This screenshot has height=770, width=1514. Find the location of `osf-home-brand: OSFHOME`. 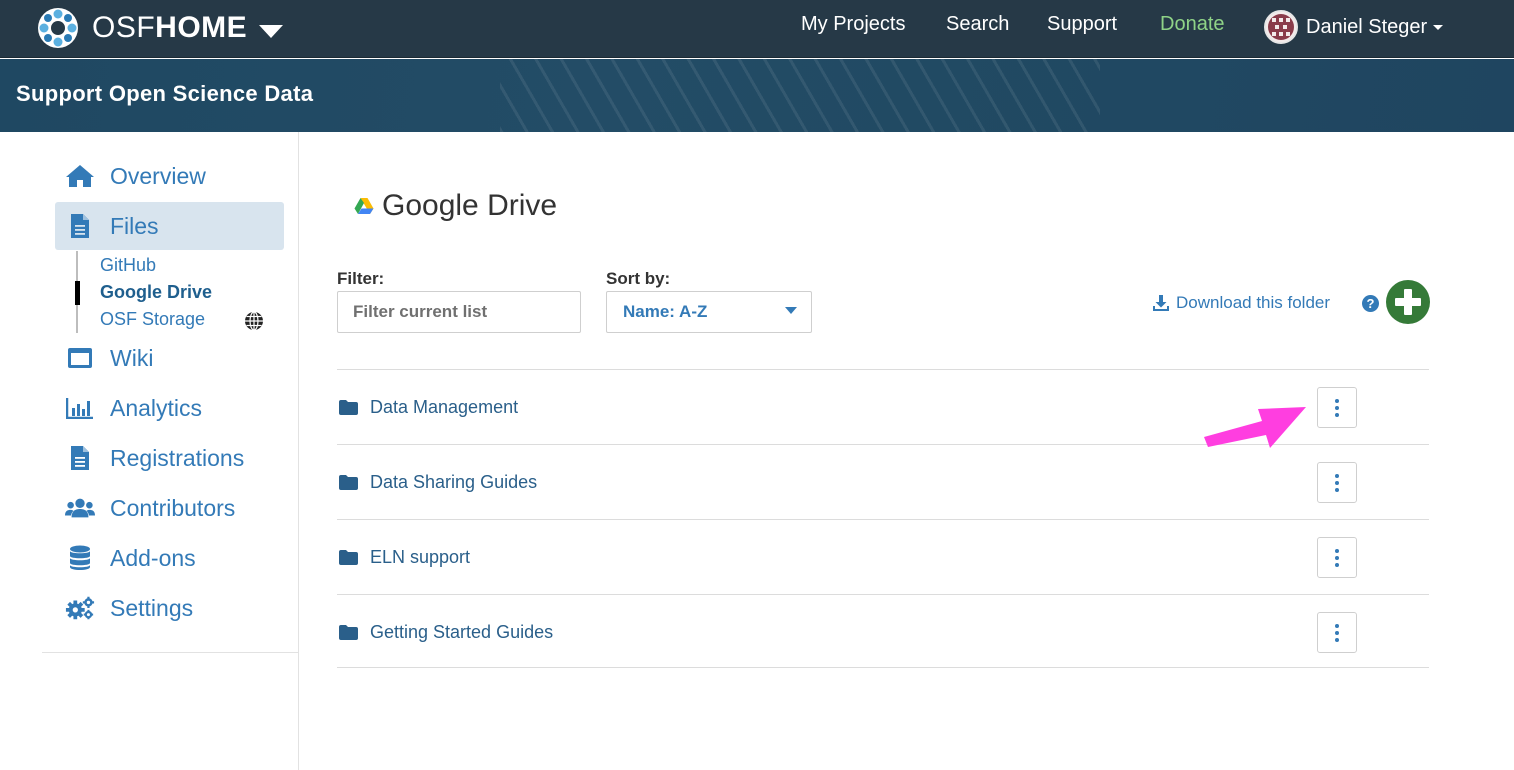

osf-home-brand: OSFHOME is located at coordinates (160, 28).